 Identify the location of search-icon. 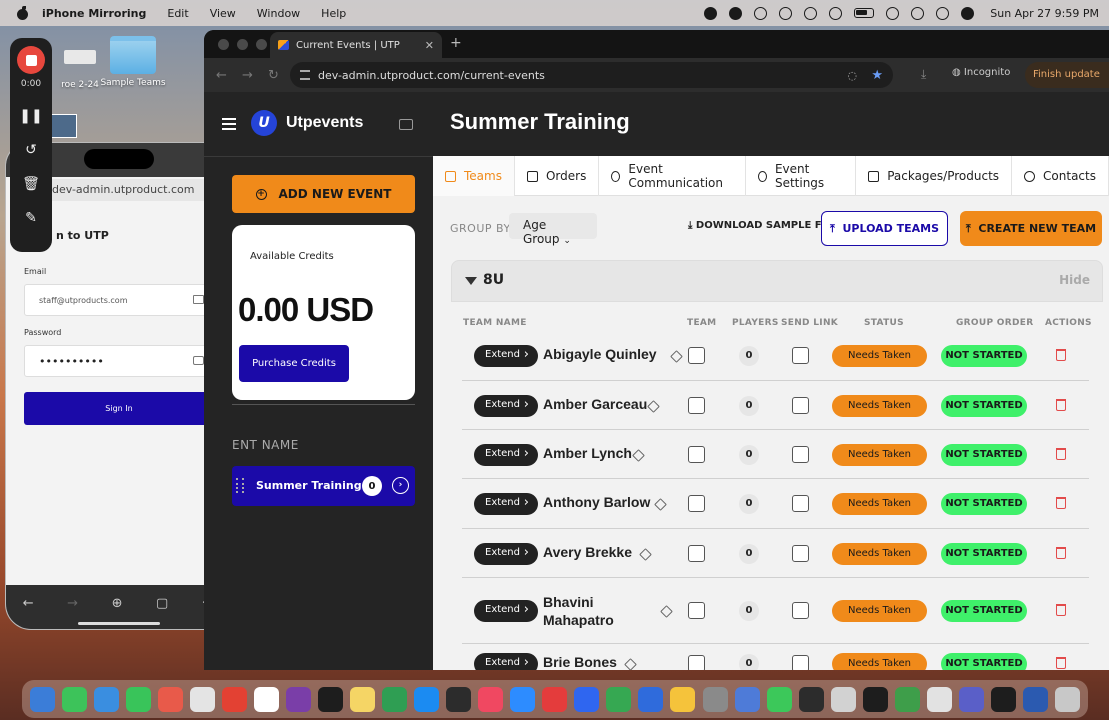
(918, 13).